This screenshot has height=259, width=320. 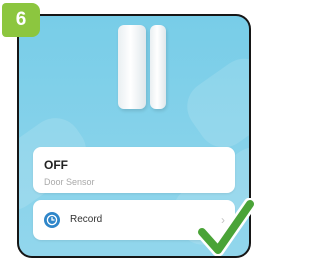 I want to click on step-number-badge: 6, so click(x=21, y=20).